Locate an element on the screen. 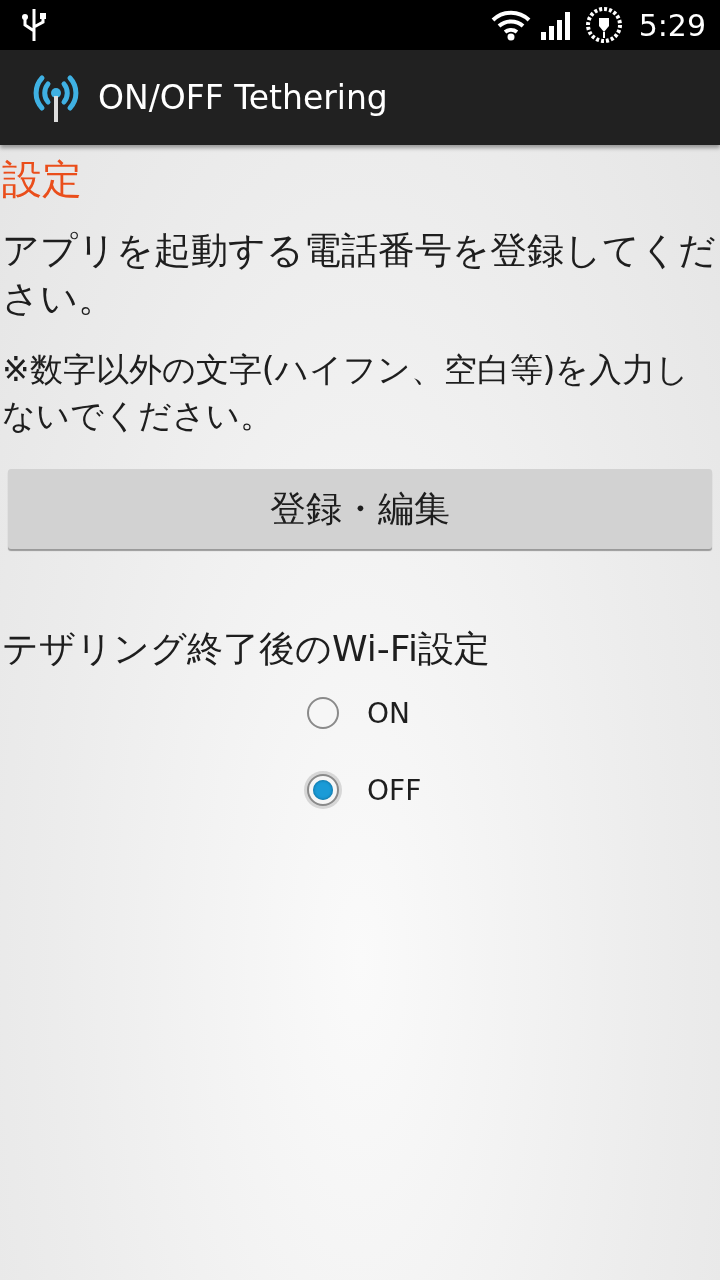 This screenshot has width=720, height=1280. wifi-icon is located at coordinates (510, 25).